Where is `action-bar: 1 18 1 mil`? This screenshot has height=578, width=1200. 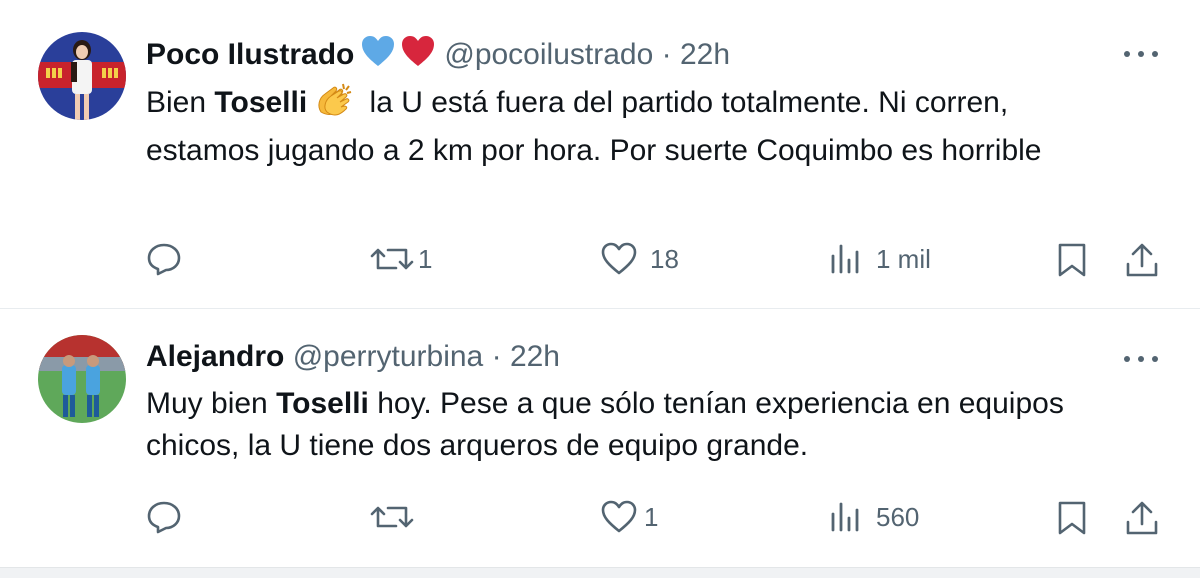 action-bar: 1 18 1 mil is located at coordinates (600, 262).